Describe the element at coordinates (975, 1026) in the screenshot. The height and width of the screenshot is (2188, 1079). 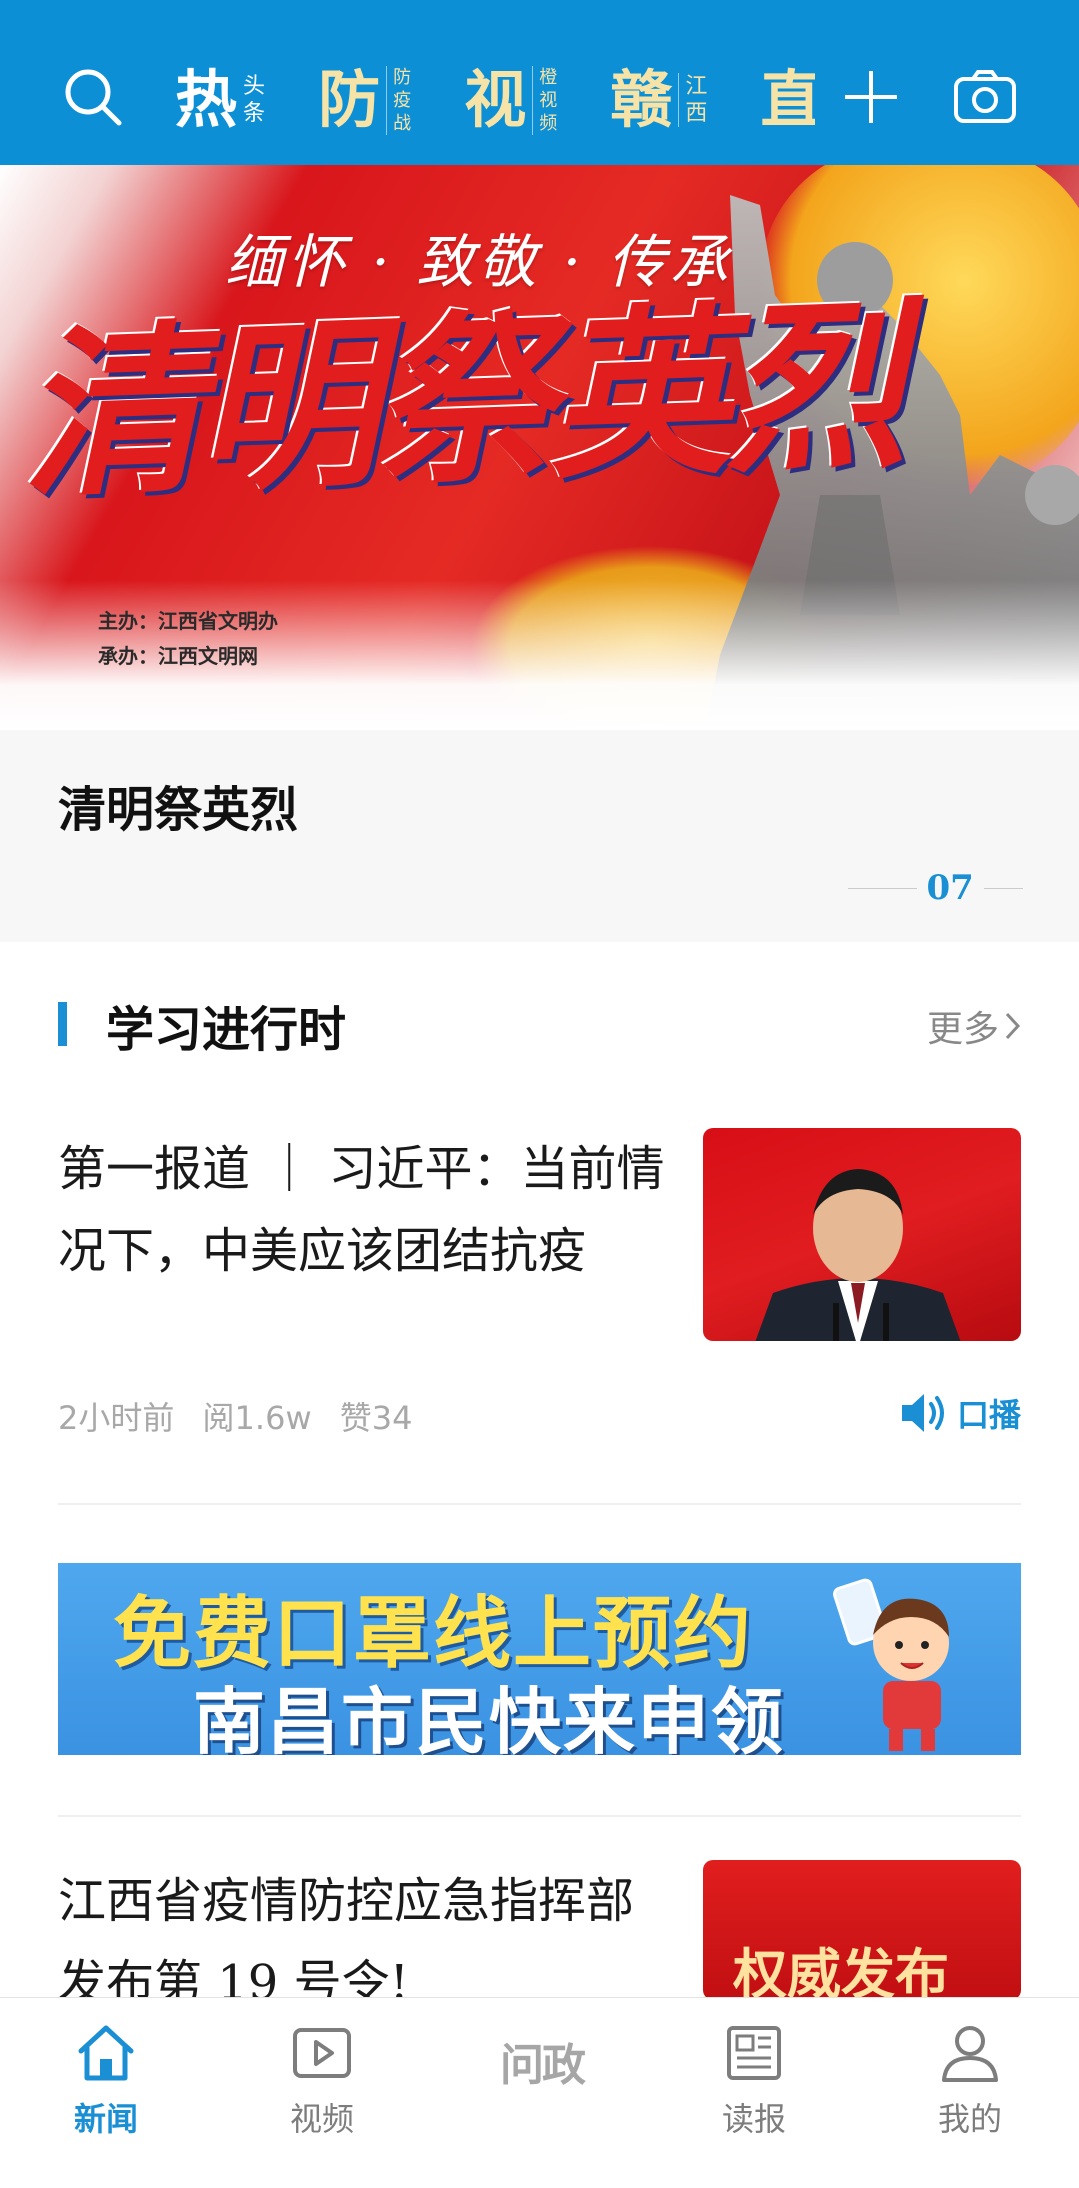
I see `more-link: 更多` at that location.